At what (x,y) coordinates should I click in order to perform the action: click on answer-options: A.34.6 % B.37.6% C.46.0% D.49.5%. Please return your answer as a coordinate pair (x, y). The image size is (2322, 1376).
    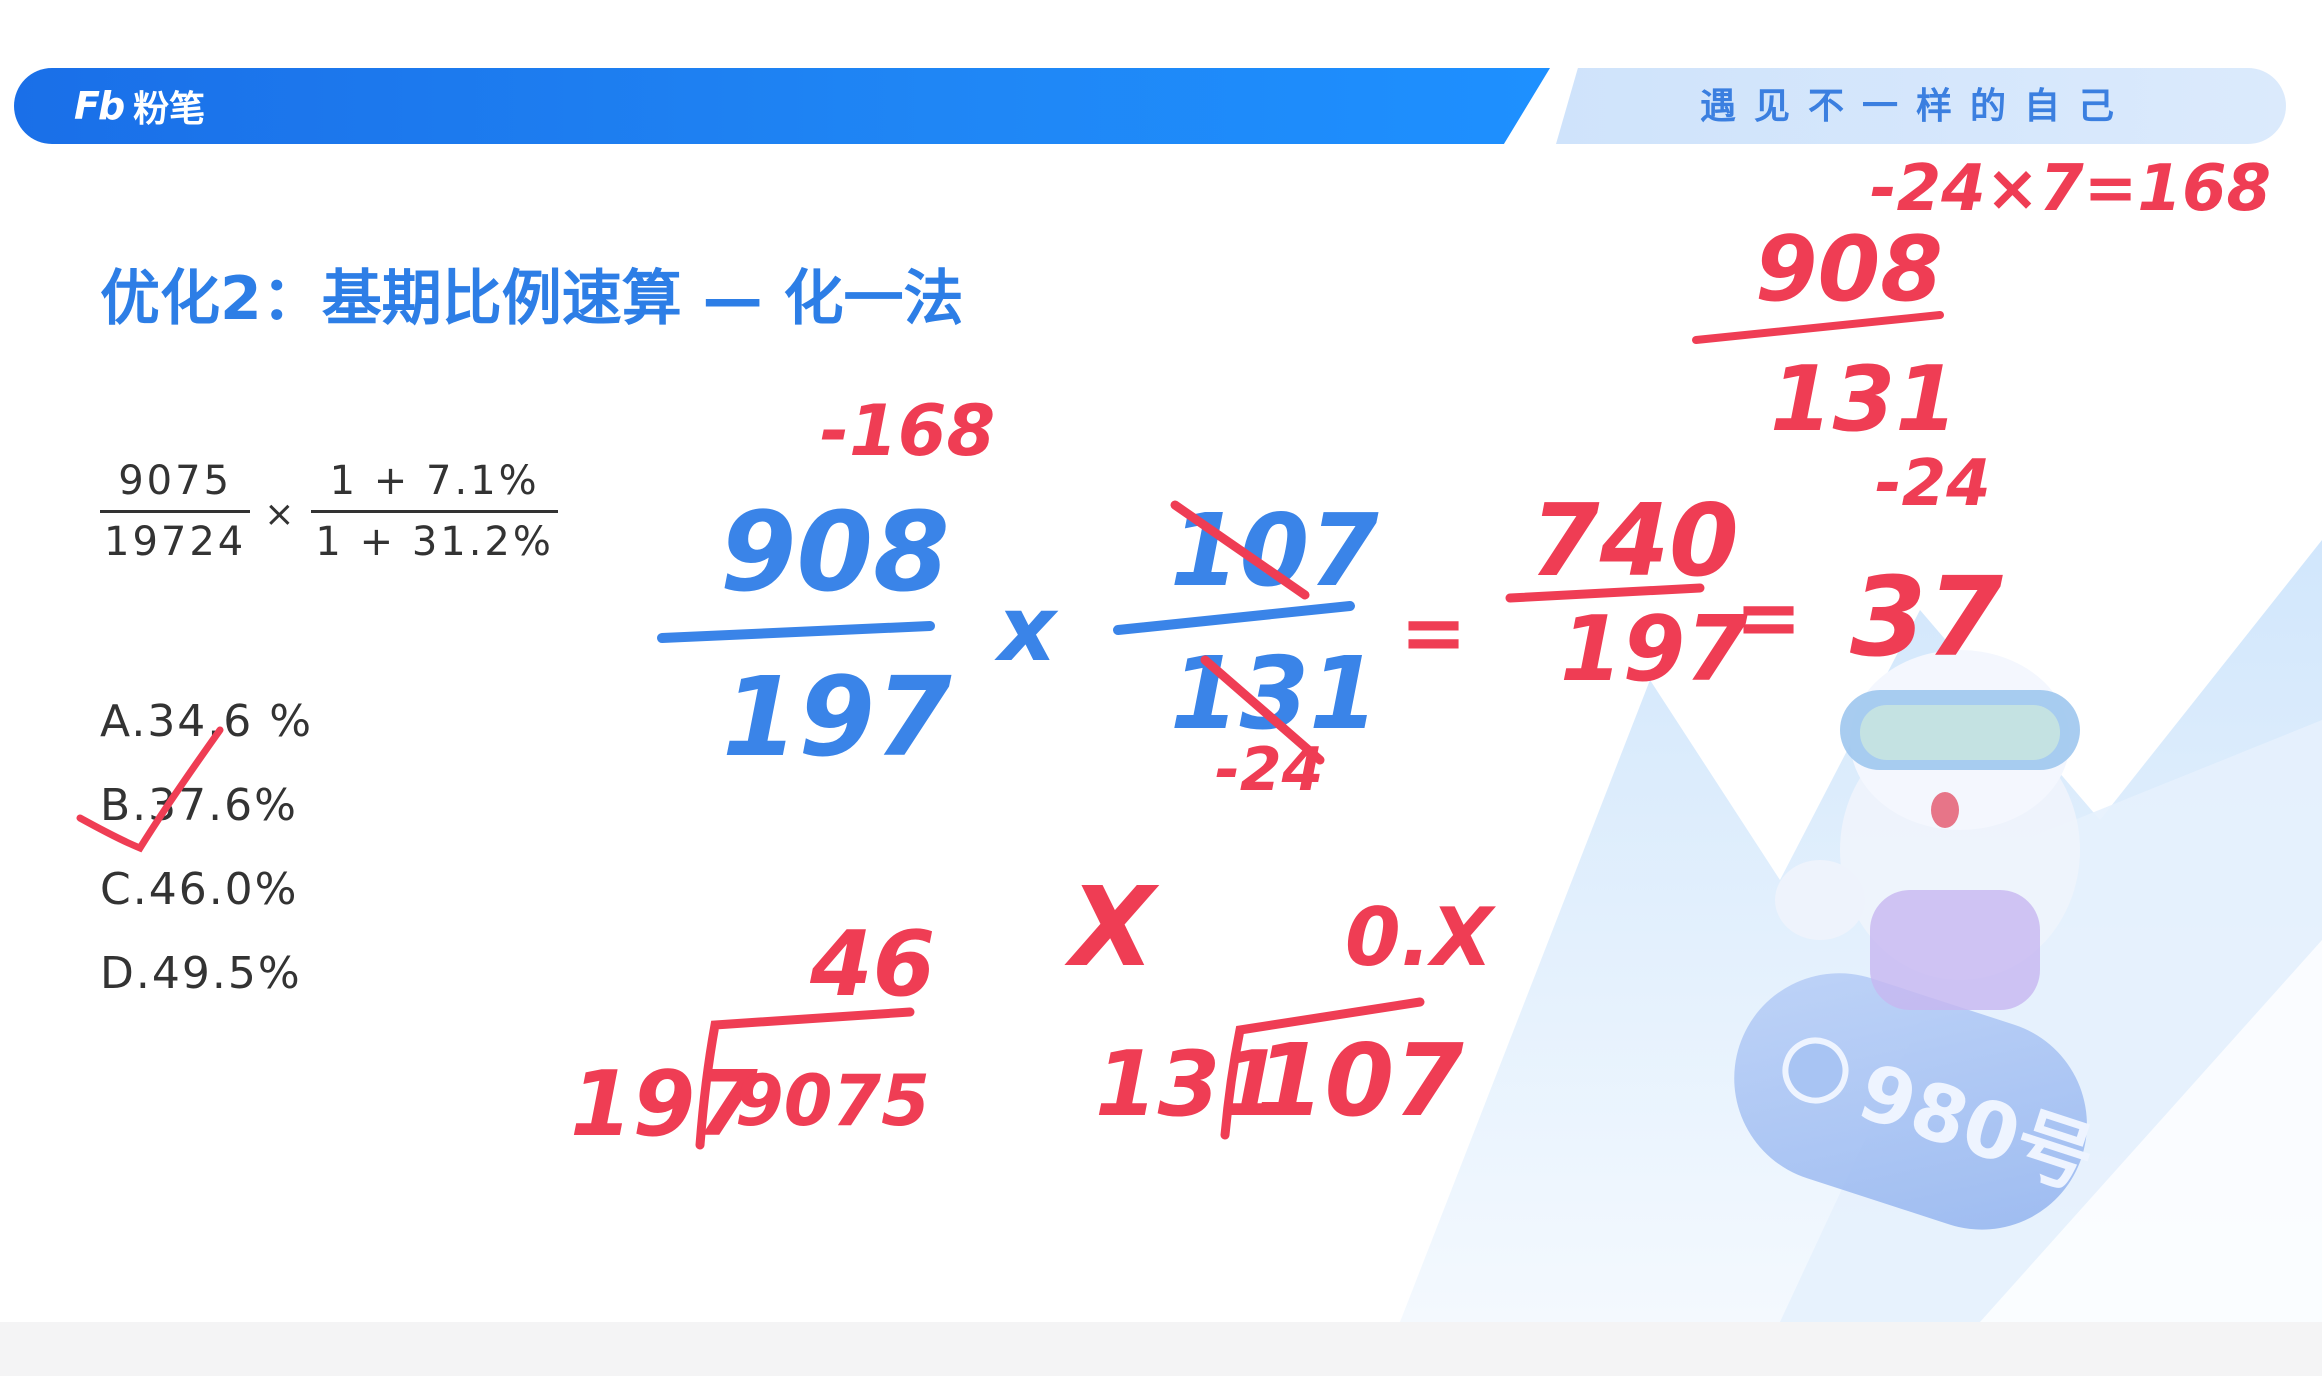
    Looking at the image, I should click on (206, 848).